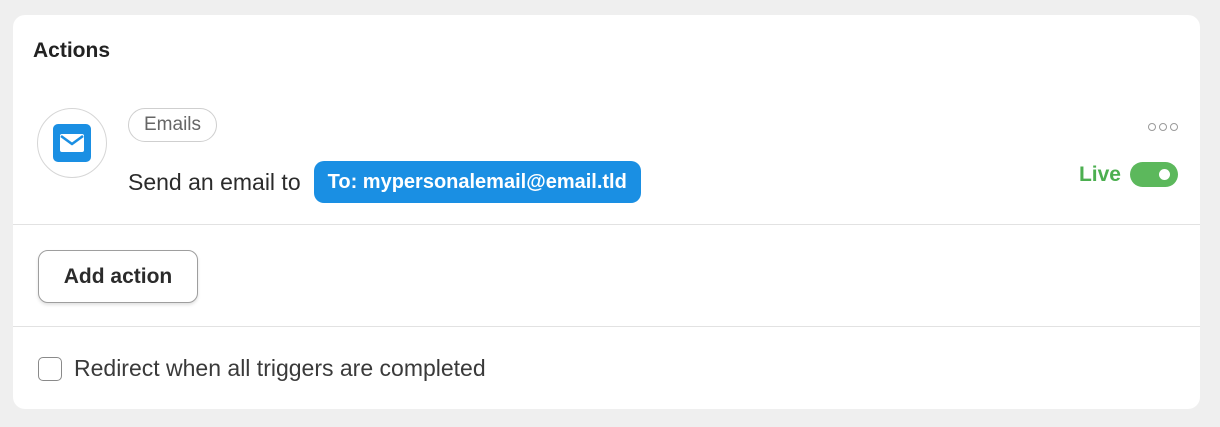 Image resolution: width=1220 pixels, height=427 pixels. I want to click on action-text: Send an email to, so click(214, 181).